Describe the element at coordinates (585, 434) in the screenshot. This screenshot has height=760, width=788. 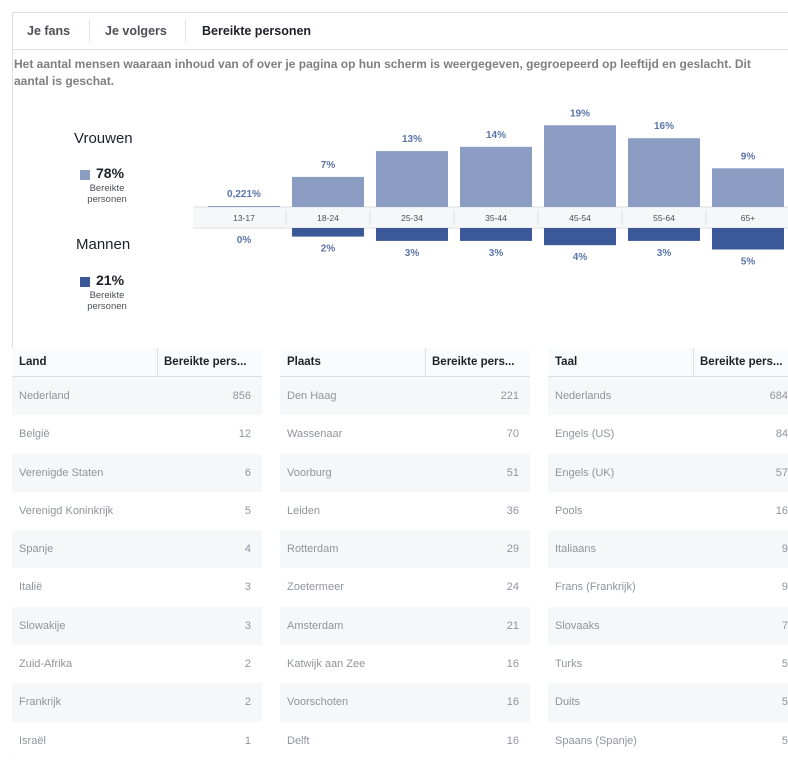
I see `row-label: Engels (US)` at that location.